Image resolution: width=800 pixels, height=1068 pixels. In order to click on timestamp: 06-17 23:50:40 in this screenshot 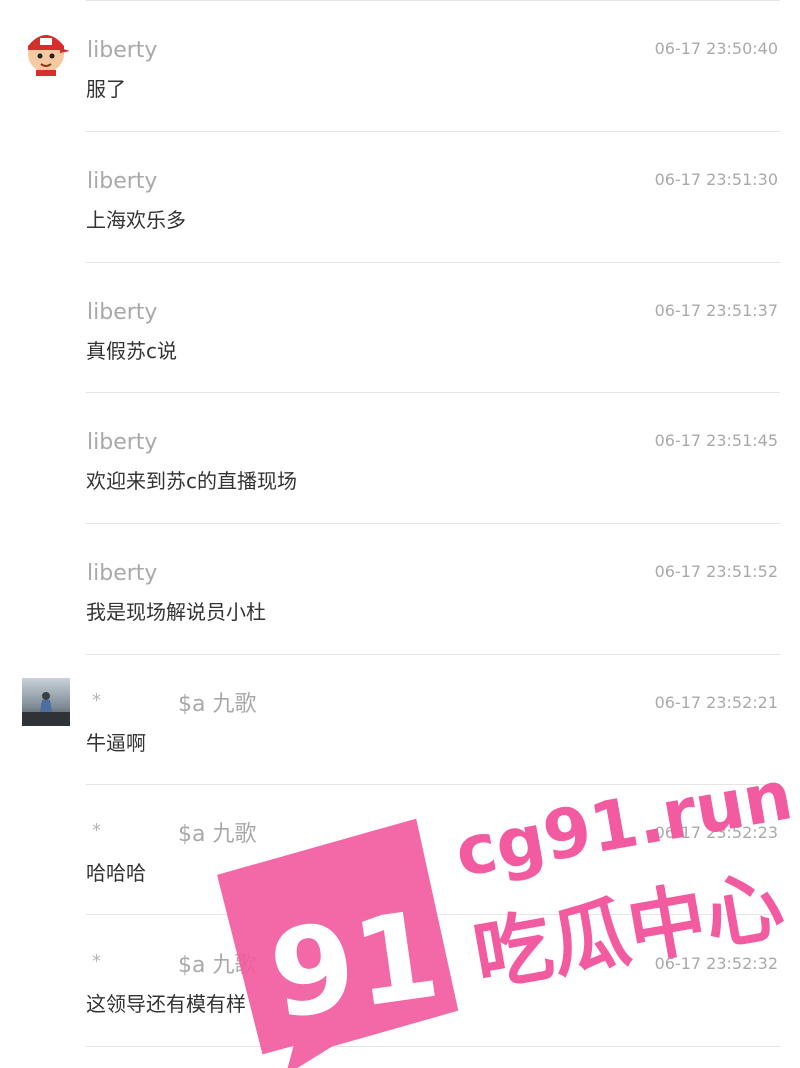, I will do `click(716, 48)`.